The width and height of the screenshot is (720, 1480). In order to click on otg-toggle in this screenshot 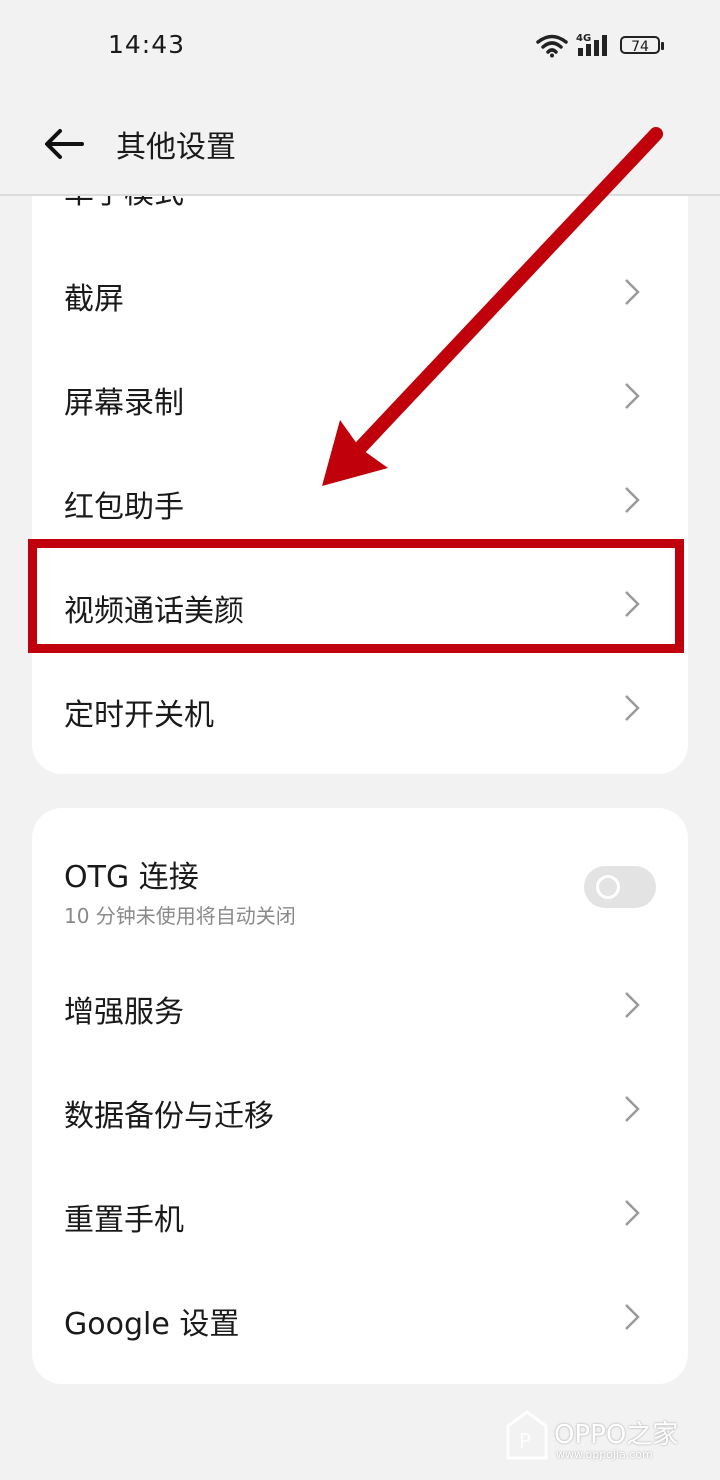, I will do `click(620, 887)`.